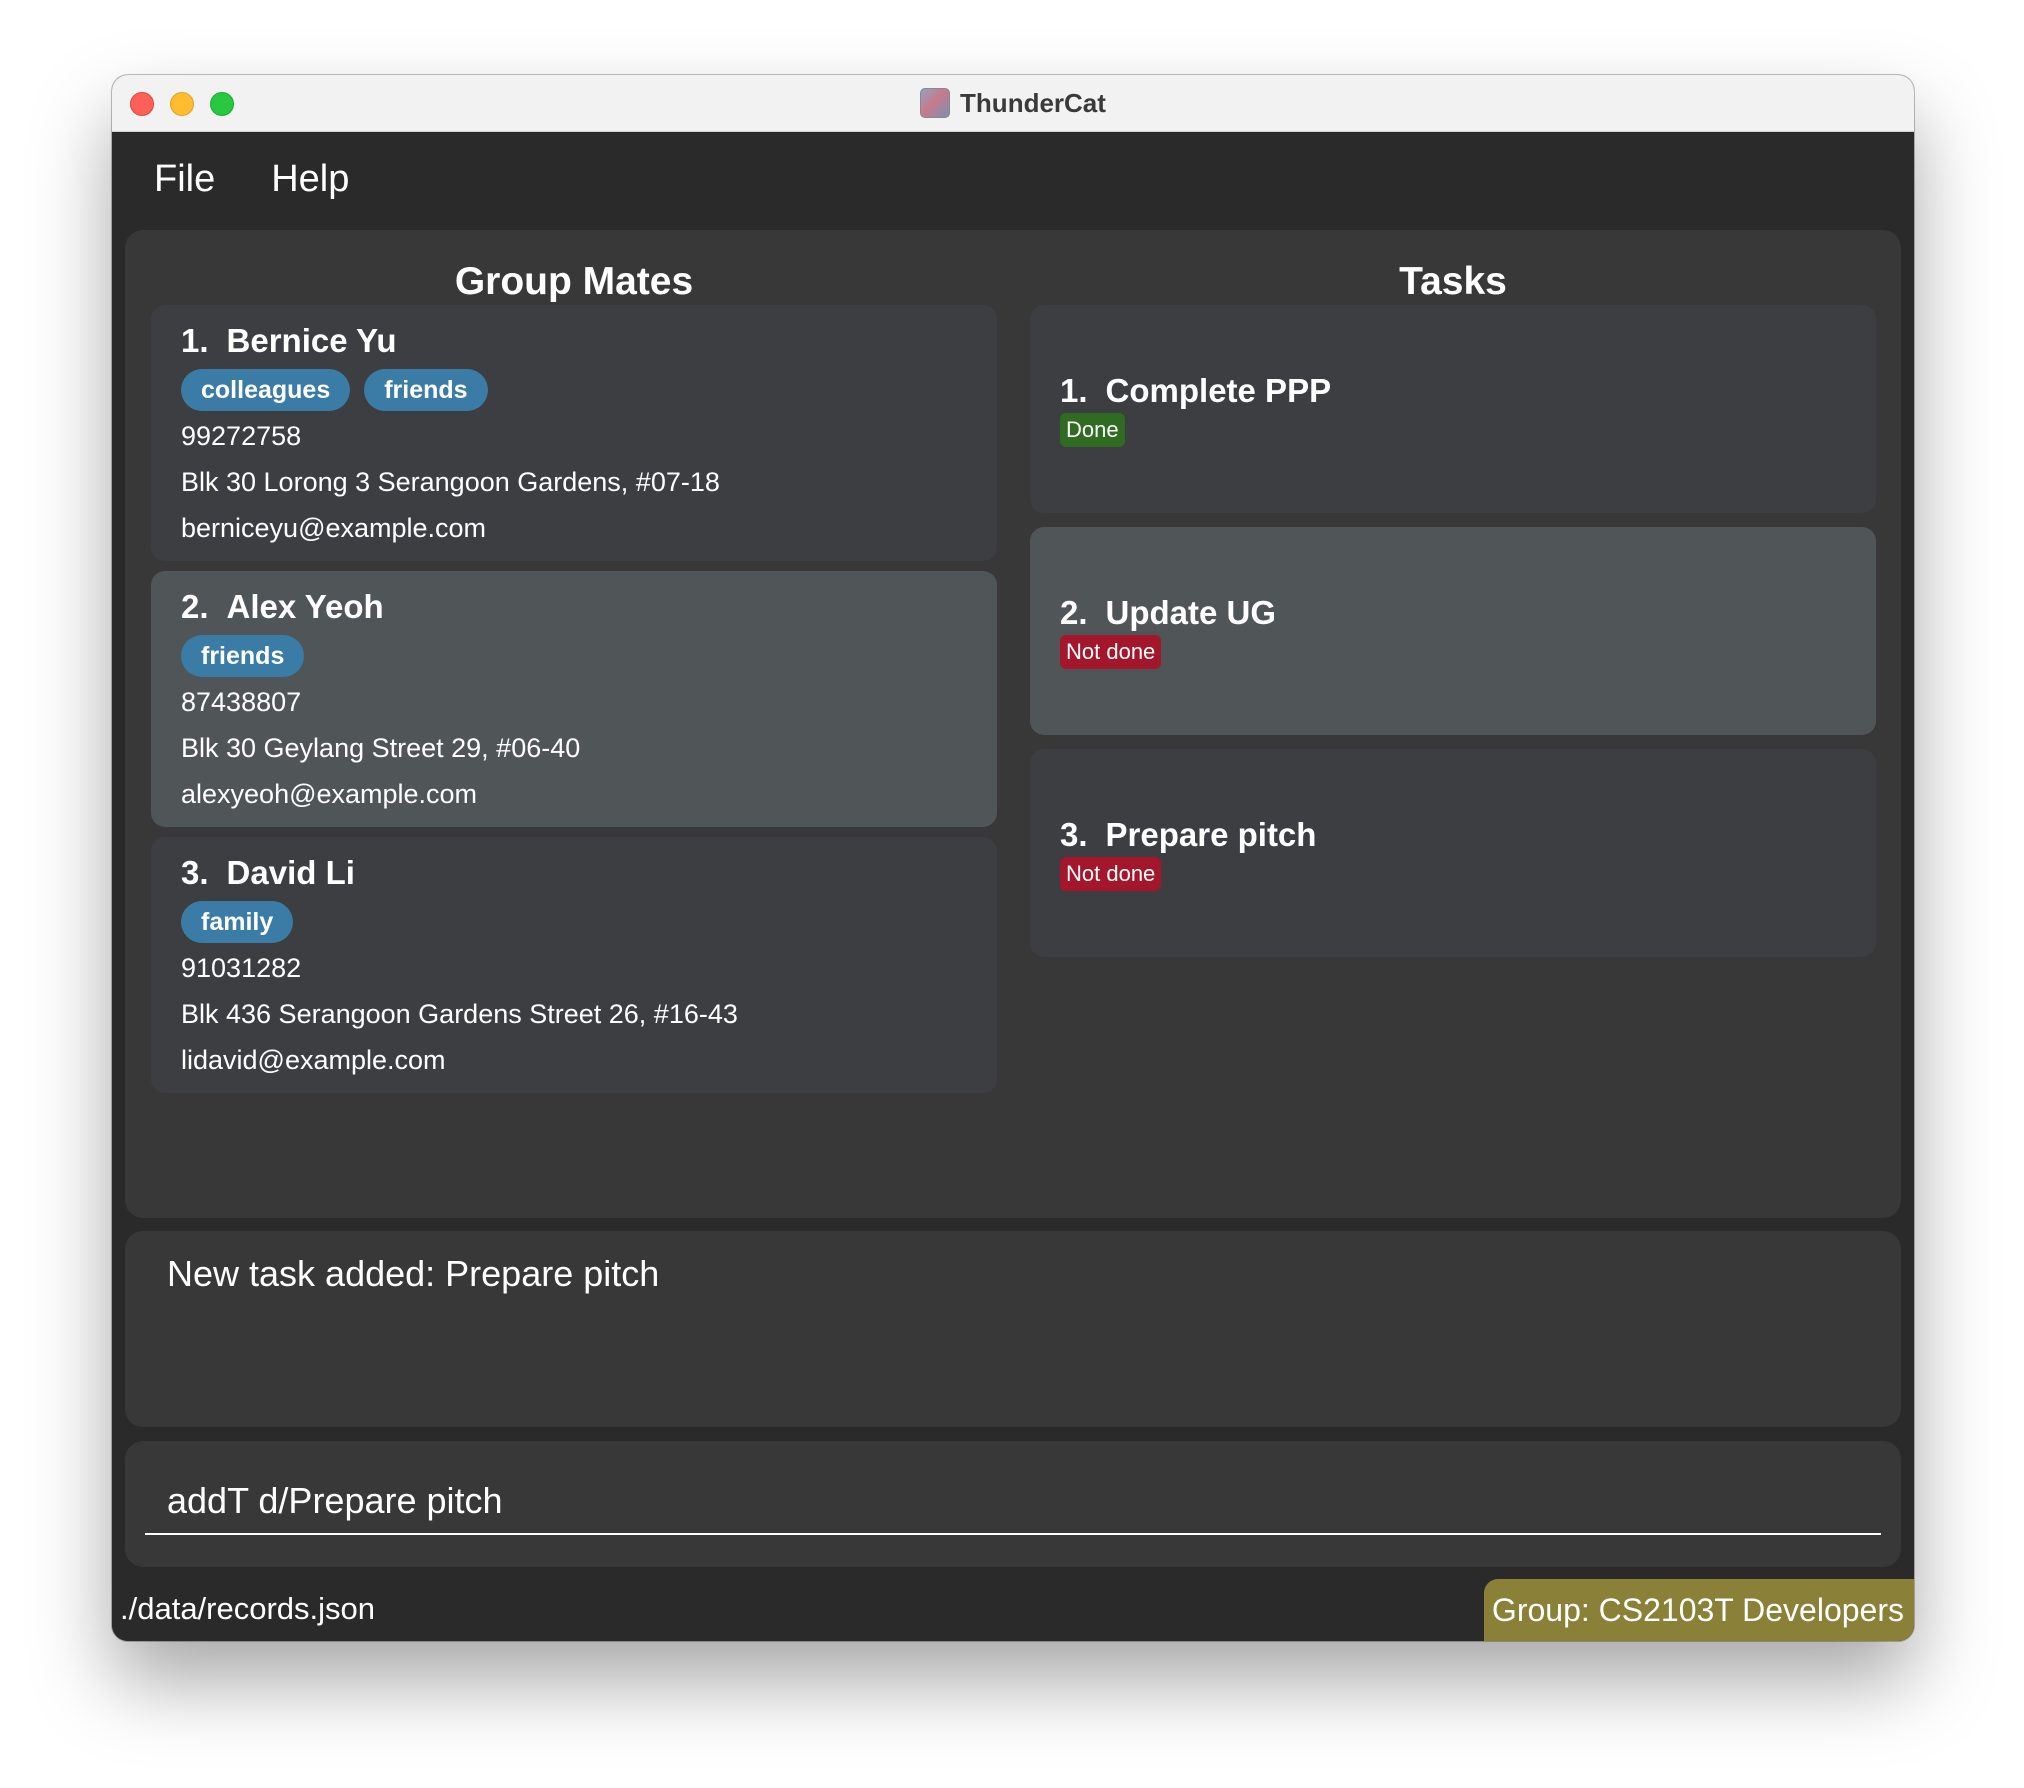 This screenshot has width=2024, height=1788. I want to click on person-phone: 87438807, so click(241, 702).